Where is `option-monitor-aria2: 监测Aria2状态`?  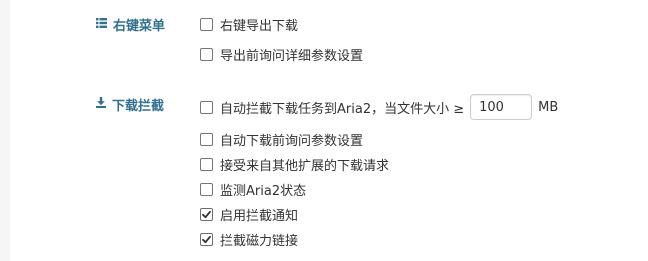 option-monitor-aria2: 监测Aria2状态 is located at coordinates (253, 189).